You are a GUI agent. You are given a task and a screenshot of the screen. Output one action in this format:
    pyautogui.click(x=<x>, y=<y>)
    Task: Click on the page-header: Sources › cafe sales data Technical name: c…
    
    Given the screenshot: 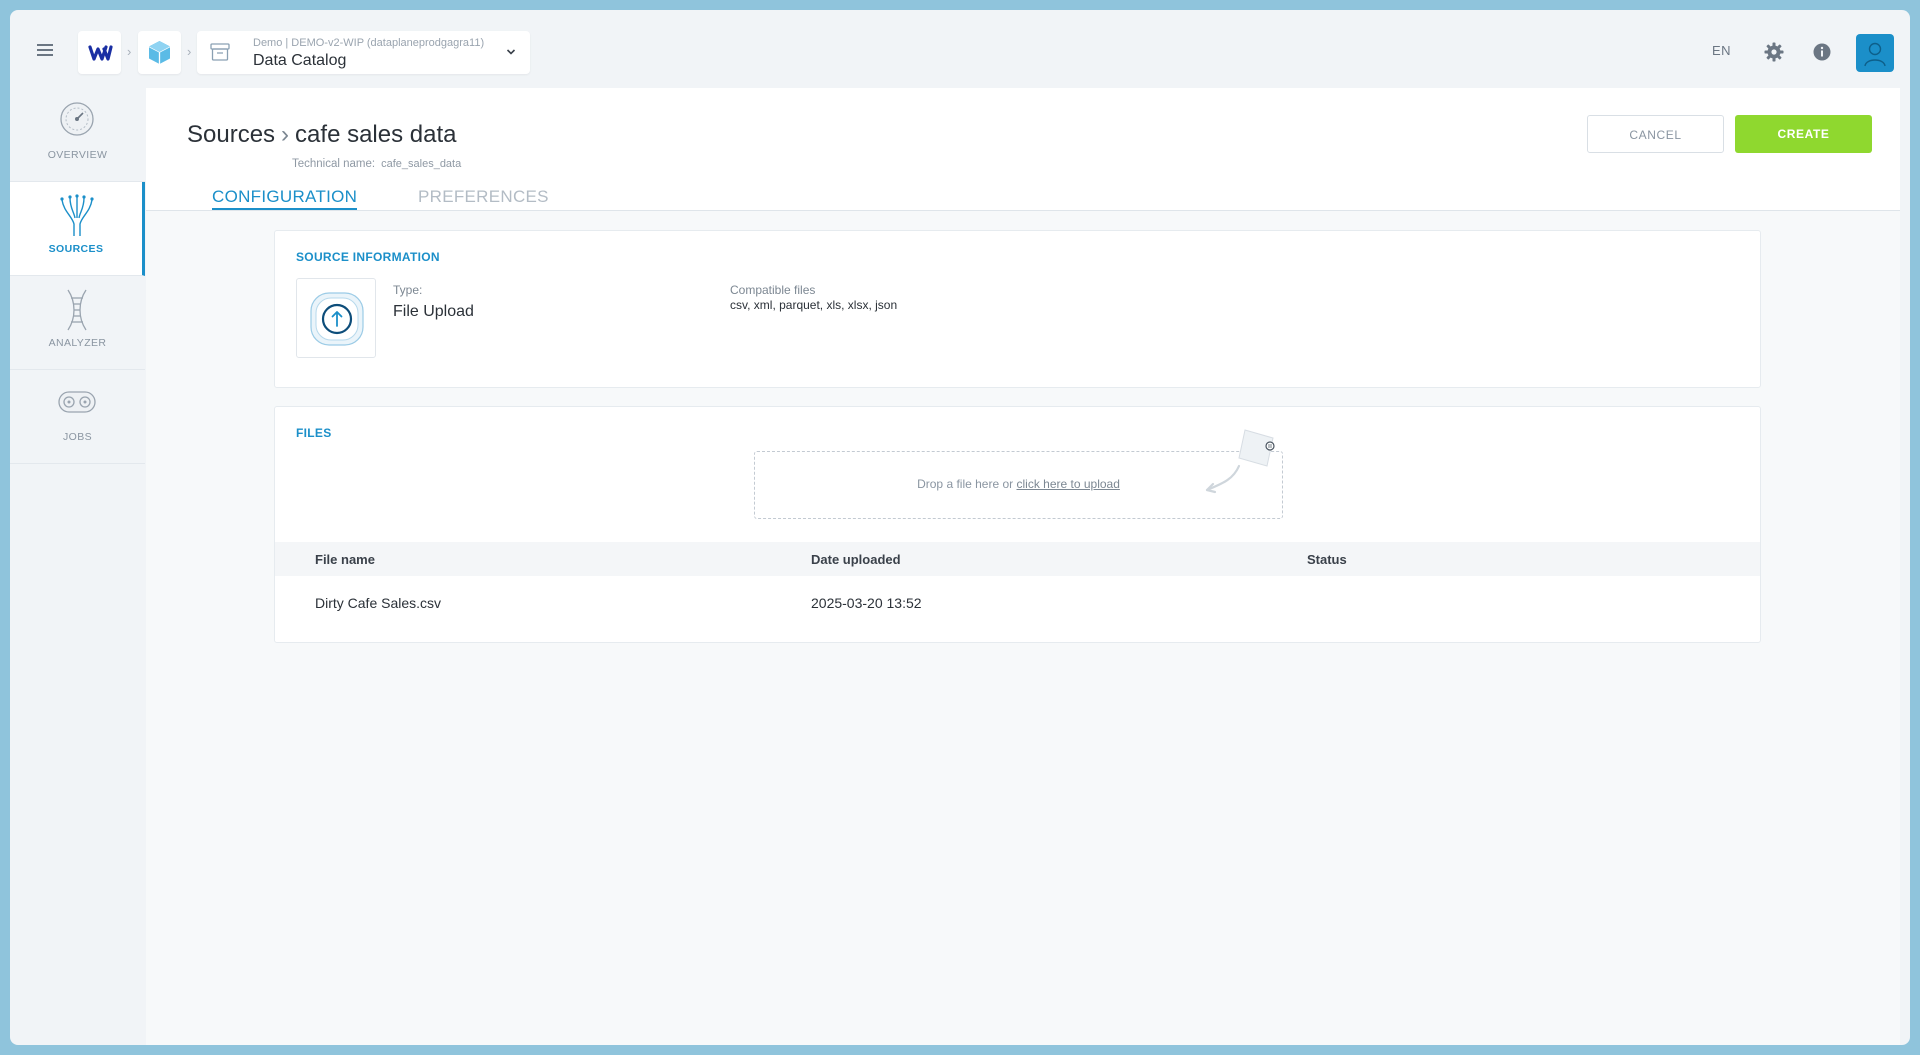 What is the action you would take?
    pyautogui.click(x=1023, y=149)
    